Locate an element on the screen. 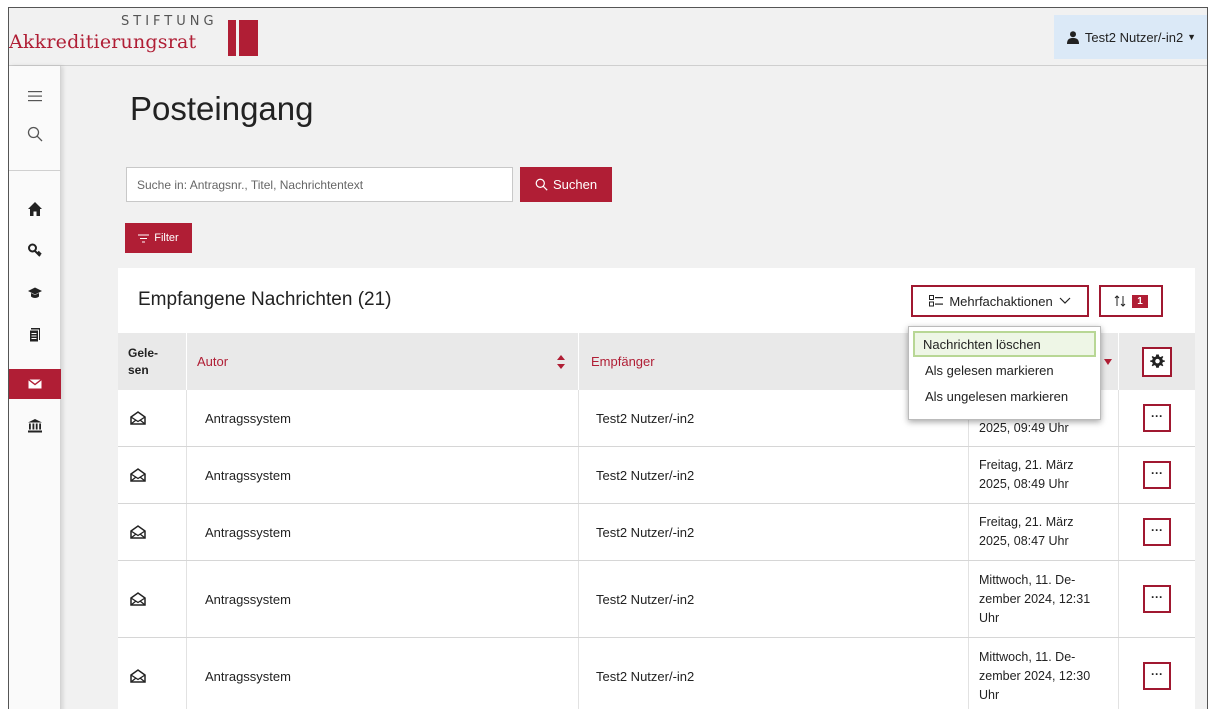  search-input is located at coordinates (319, 184).